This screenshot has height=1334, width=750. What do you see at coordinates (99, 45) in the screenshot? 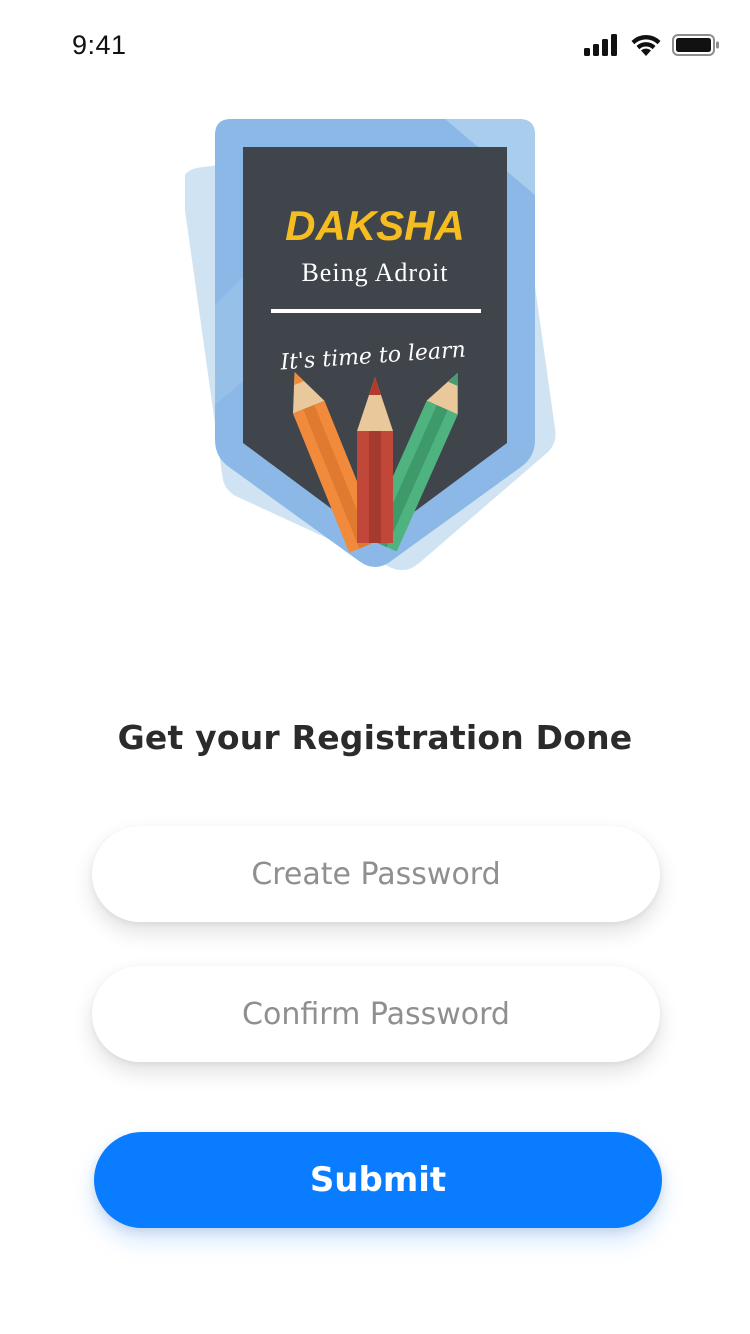
I see `status-time: 9:41` at bounding box center [99, 45].